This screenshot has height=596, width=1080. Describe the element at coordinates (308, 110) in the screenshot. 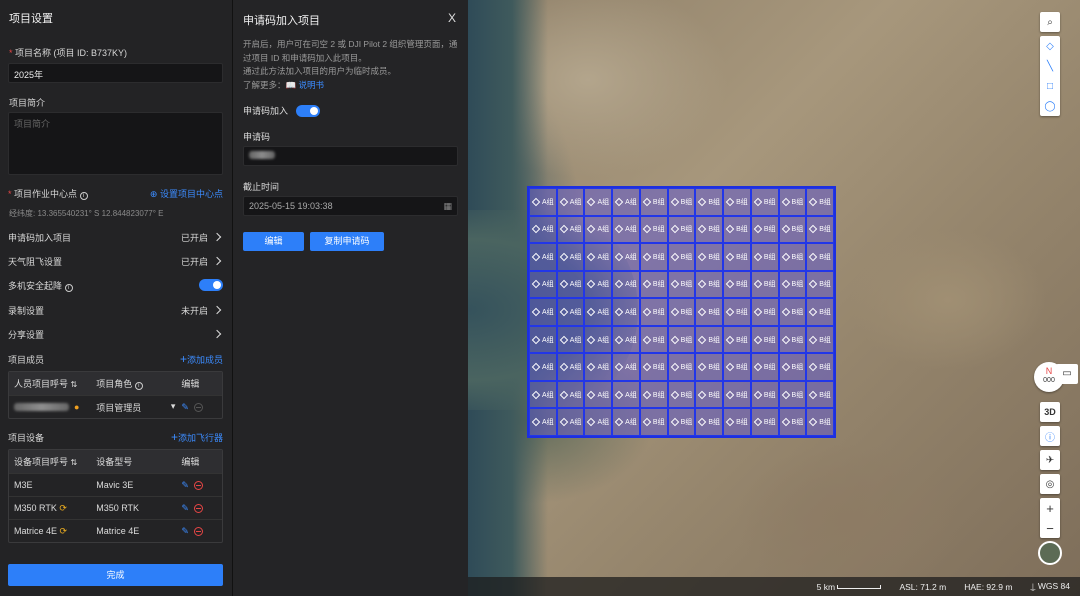

I see `apply-code-toggle` at that location.